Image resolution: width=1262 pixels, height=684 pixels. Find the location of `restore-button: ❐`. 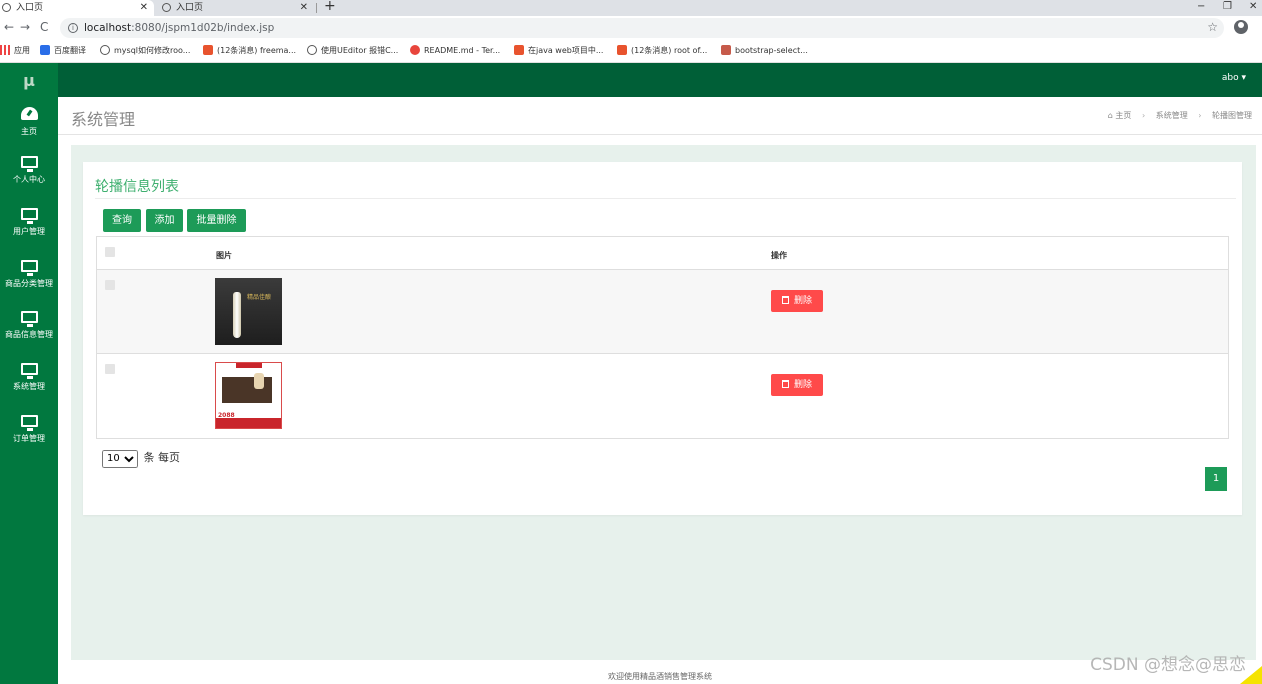

restore-button: ❐ is located at coordinates (1227, 7).